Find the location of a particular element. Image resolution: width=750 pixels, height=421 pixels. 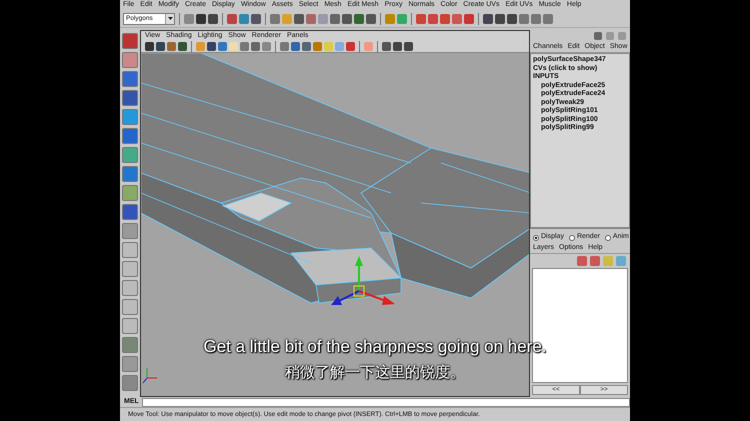

caret-icon is located at coordinates (170, 18).